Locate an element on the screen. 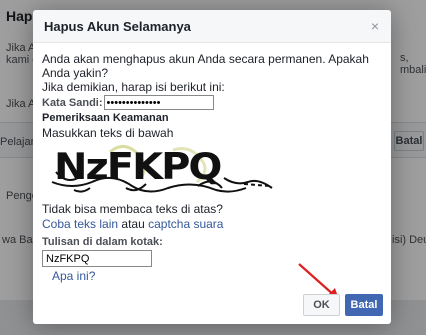 The image size is (426, 335). help-link: Apa ini? is located at coordinates (73, 276).